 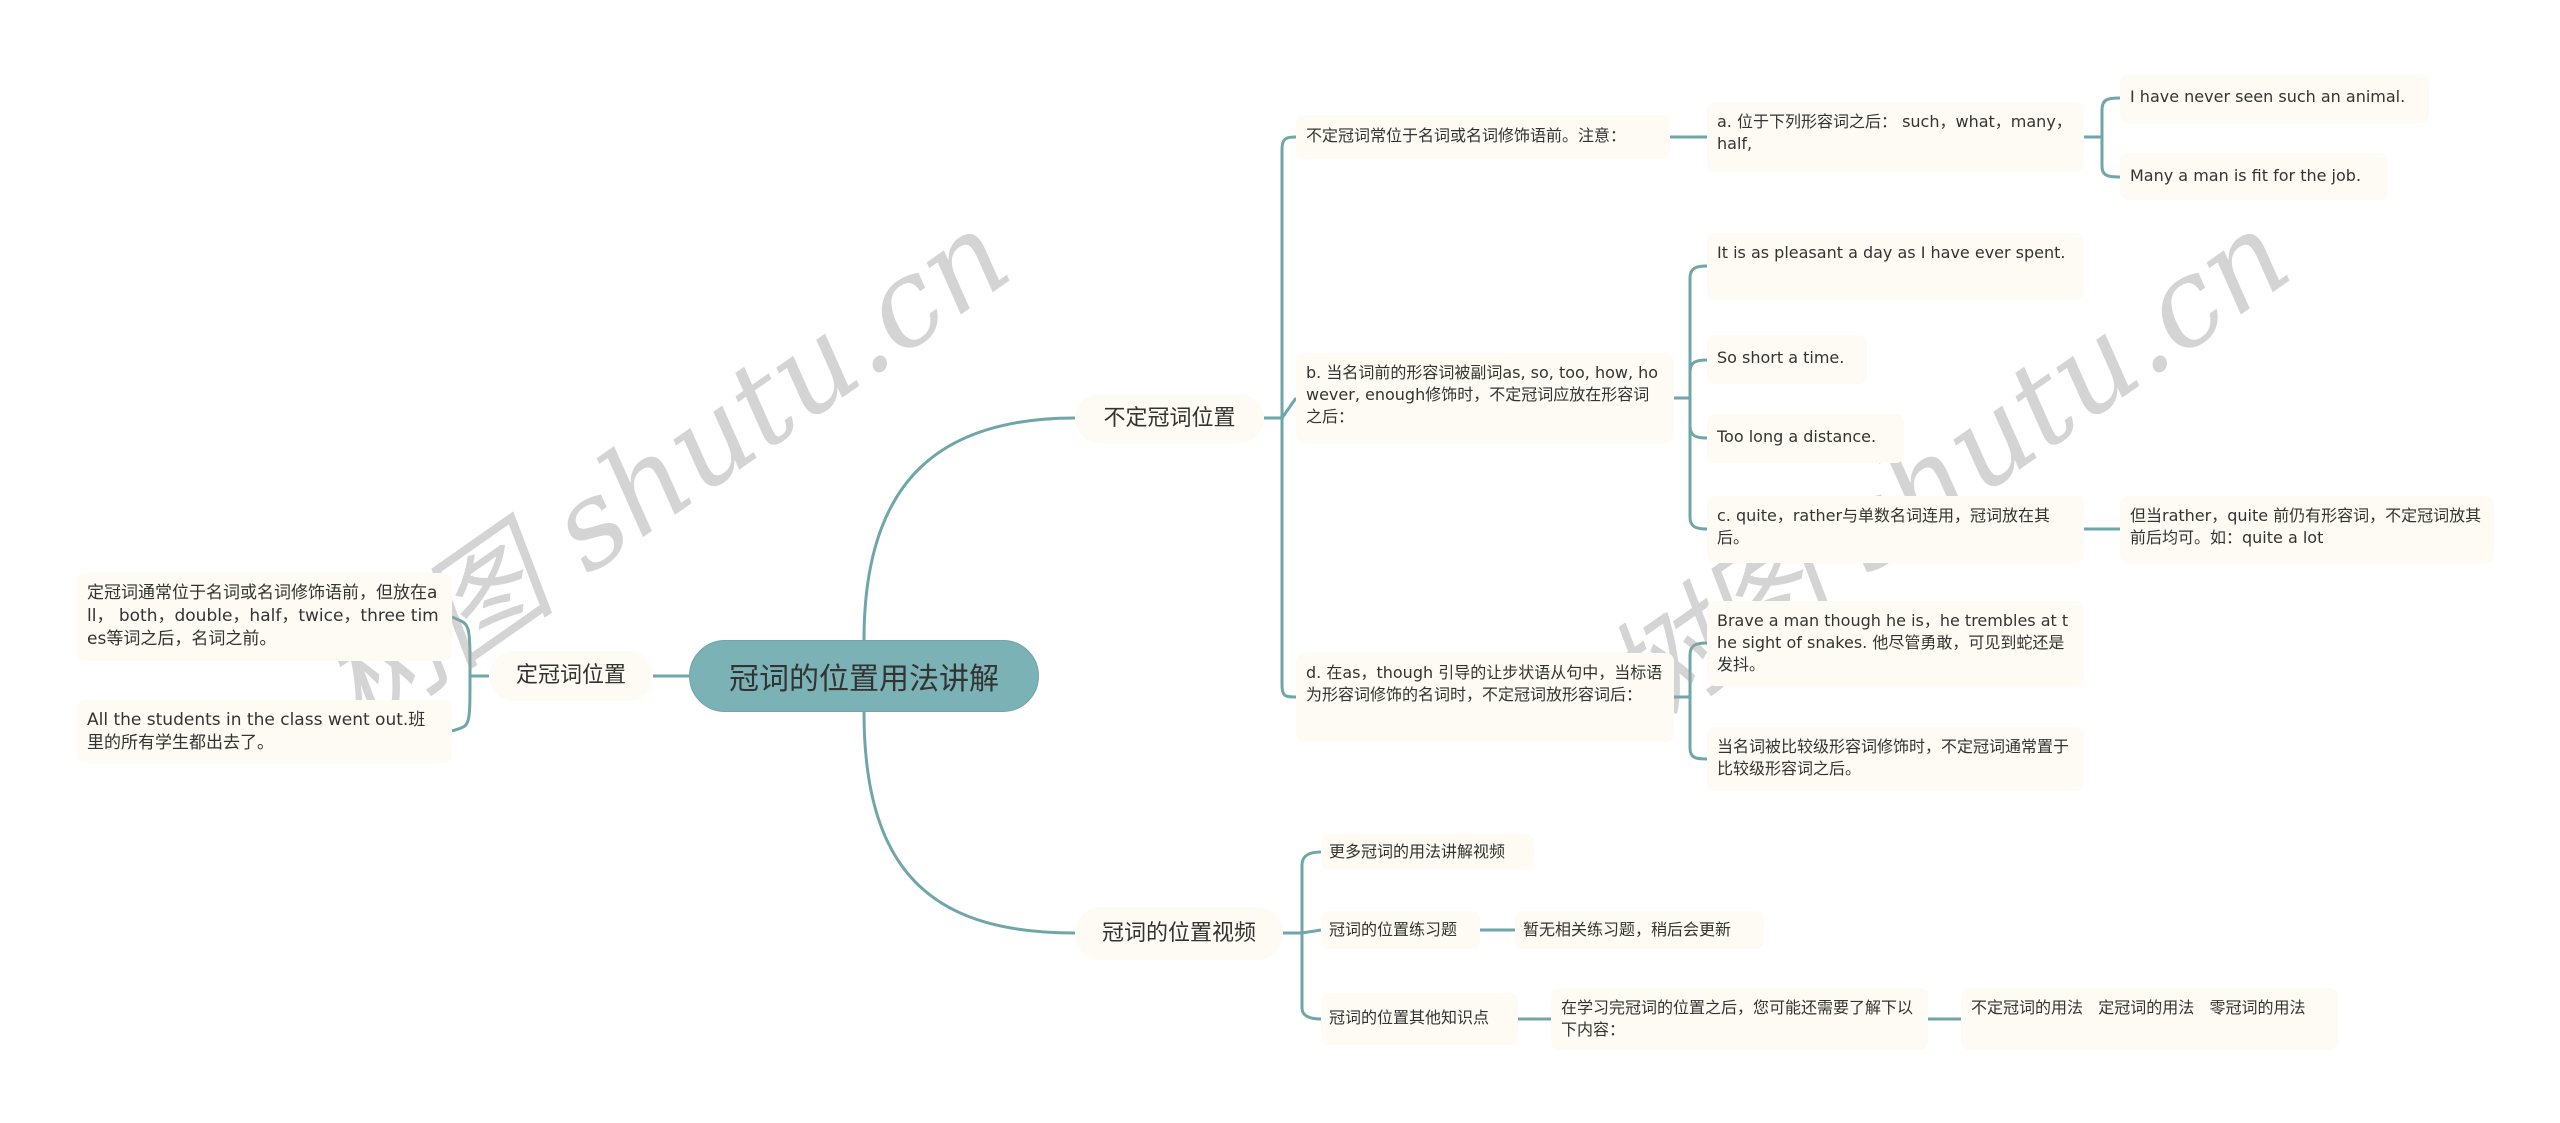 I want to click on node-example-a2: Many a man is fit for the job., so click(x=2254, y=176).